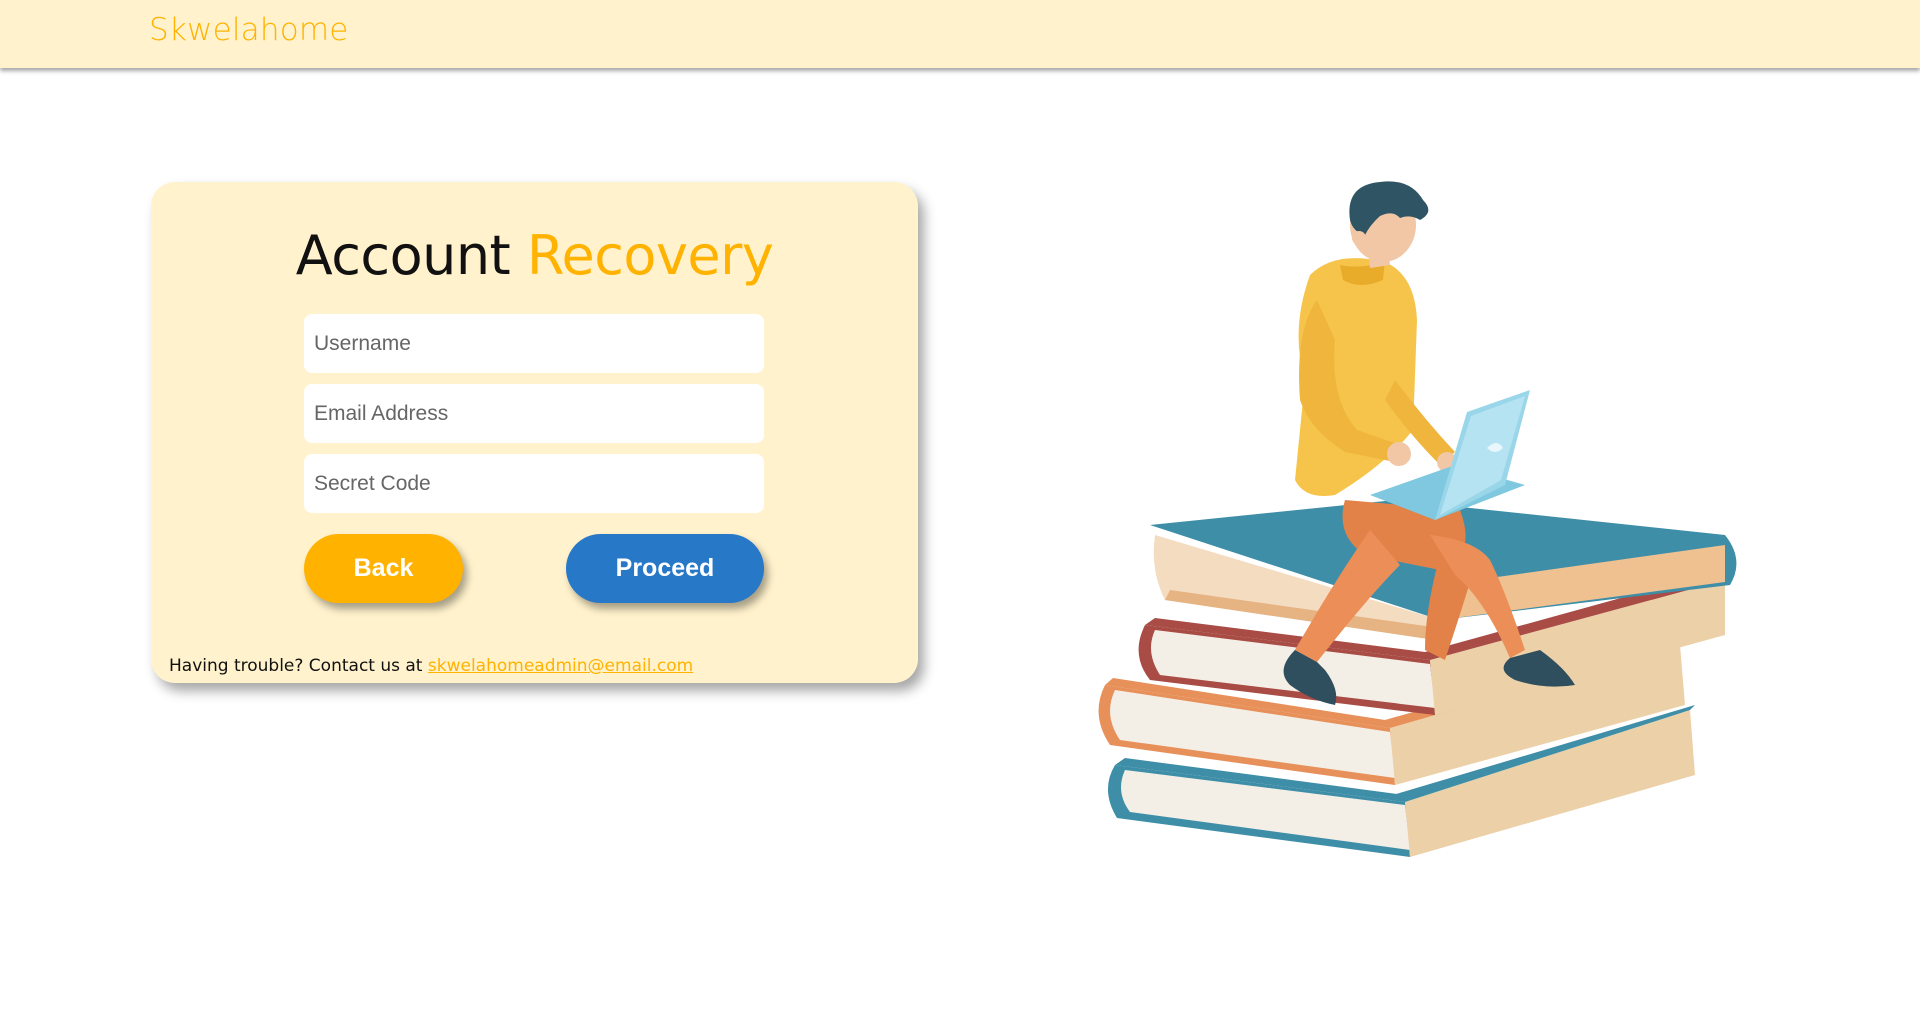 The width and height of the screenshot is (1920, 1010). I want to click on support-email-link: skwelahomeadmin@email.com, so click(560, 666).